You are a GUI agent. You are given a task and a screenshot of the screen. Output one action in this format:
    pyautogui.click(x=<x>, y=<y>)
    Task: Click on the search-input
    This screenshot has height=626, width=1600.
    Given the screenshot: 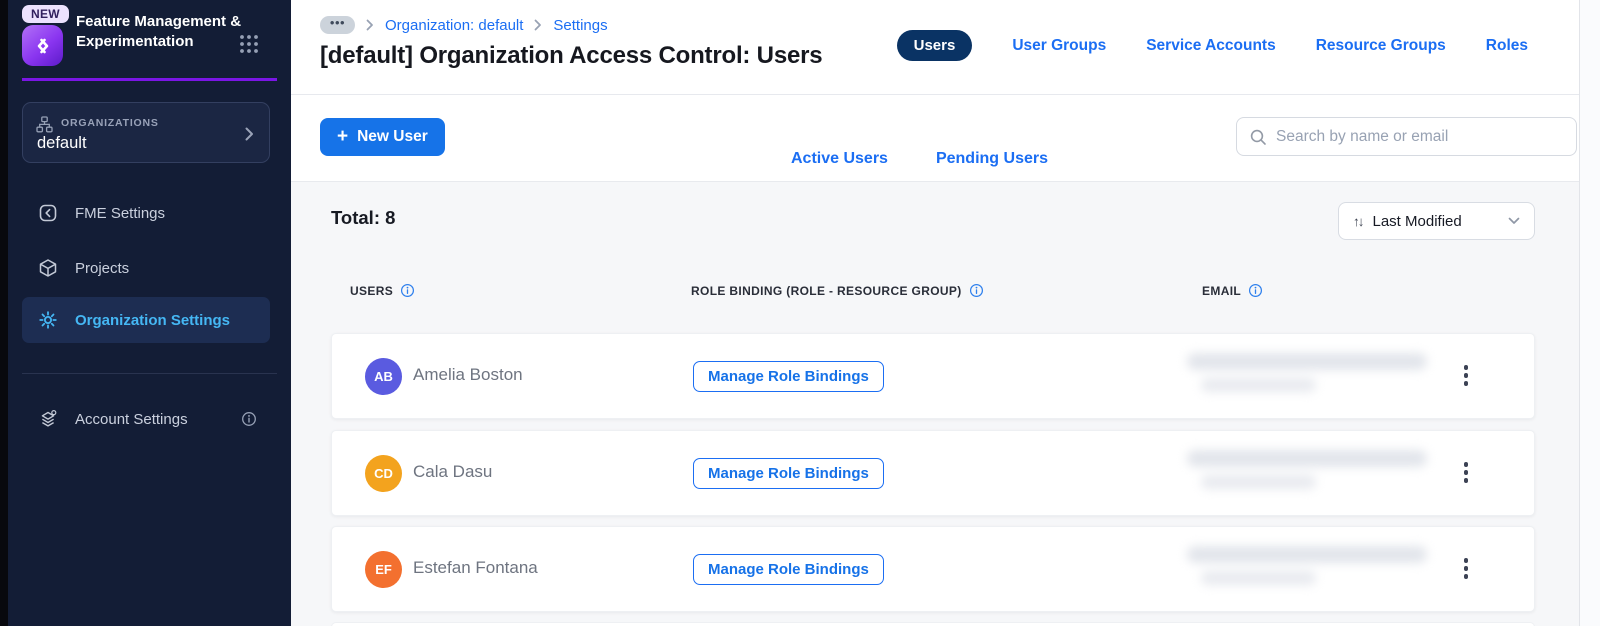 What is the action you would take?
    pyautogui.click(x=1420, y=136)
    